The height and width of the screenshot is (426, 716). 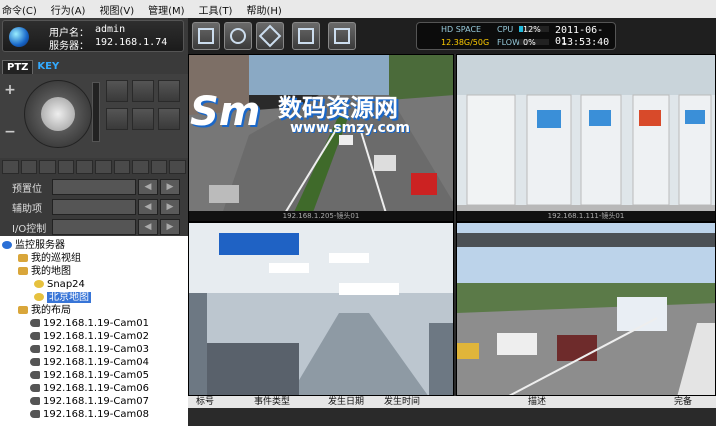 What do you see at coordinates (27, 189) in the screenshot?
I see `preset-label: 预置位` at bounding box center [27, 189].